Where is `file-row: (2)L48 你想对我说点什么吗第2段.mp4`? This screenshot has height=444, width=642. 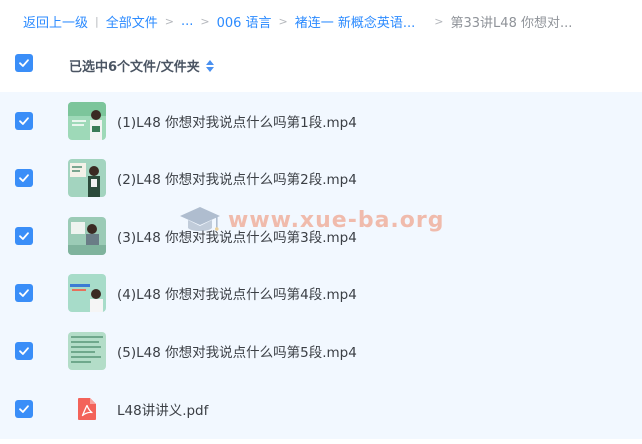 file-row: (2)L48 你想对我说点什么吗第2段.mp4 is located at coordinates (321, 178).